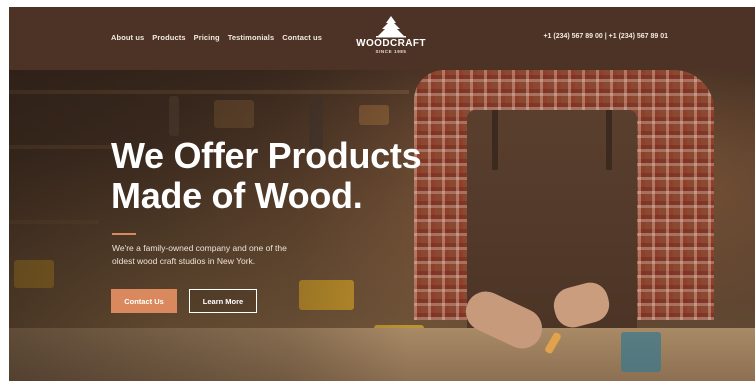 This screenshot has height=381, width=755. Describe the element at coordinates (207, 37) in the screenshot. I see `nav-pricing: Pricing` at that location.